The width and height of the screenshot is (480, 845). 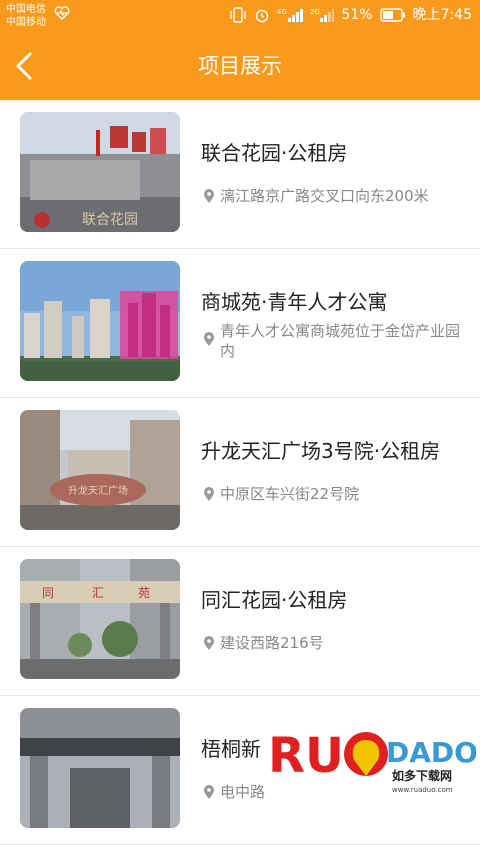 What do you see at coordinates (357, 15) in the screenshot?
I see `battery-percent: 51%` at bounding box center [357, 15].